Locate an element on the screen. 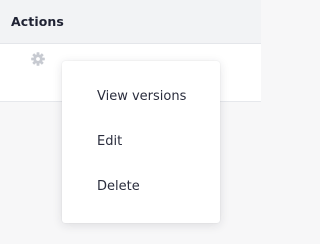 Image resolution: width=320 pixels, height=244 pixels. menu-item-label: Delete is located at coordinates (118, 186).